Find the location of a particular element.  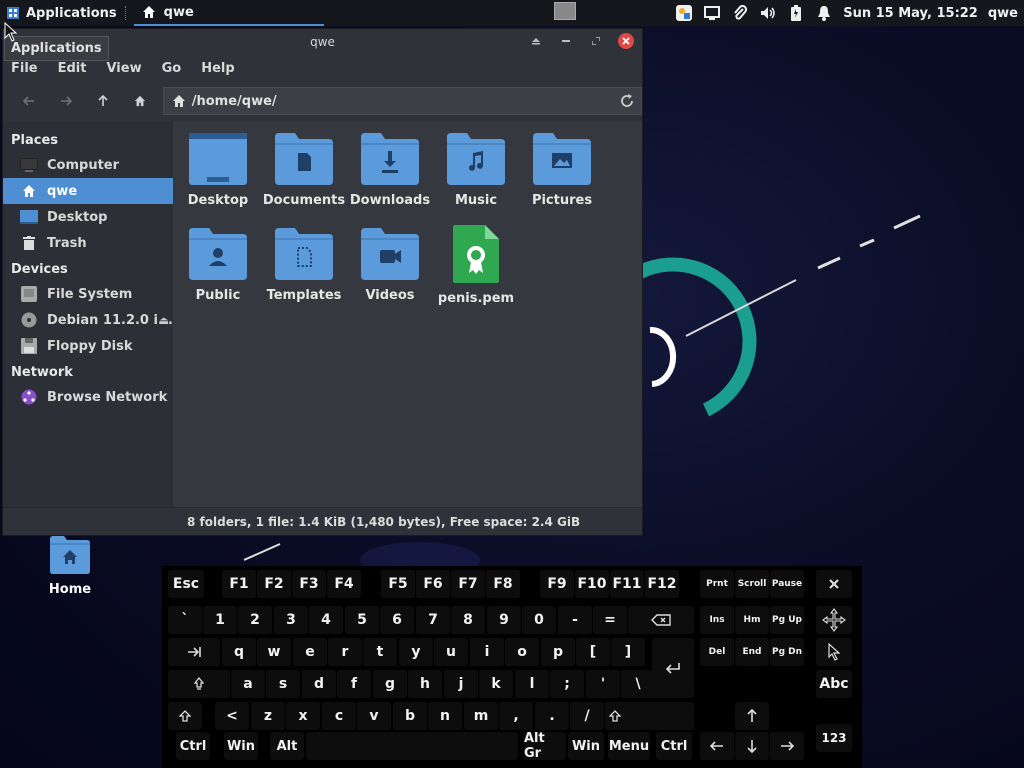

key-7: 7 is located at coordinates (433, 620).